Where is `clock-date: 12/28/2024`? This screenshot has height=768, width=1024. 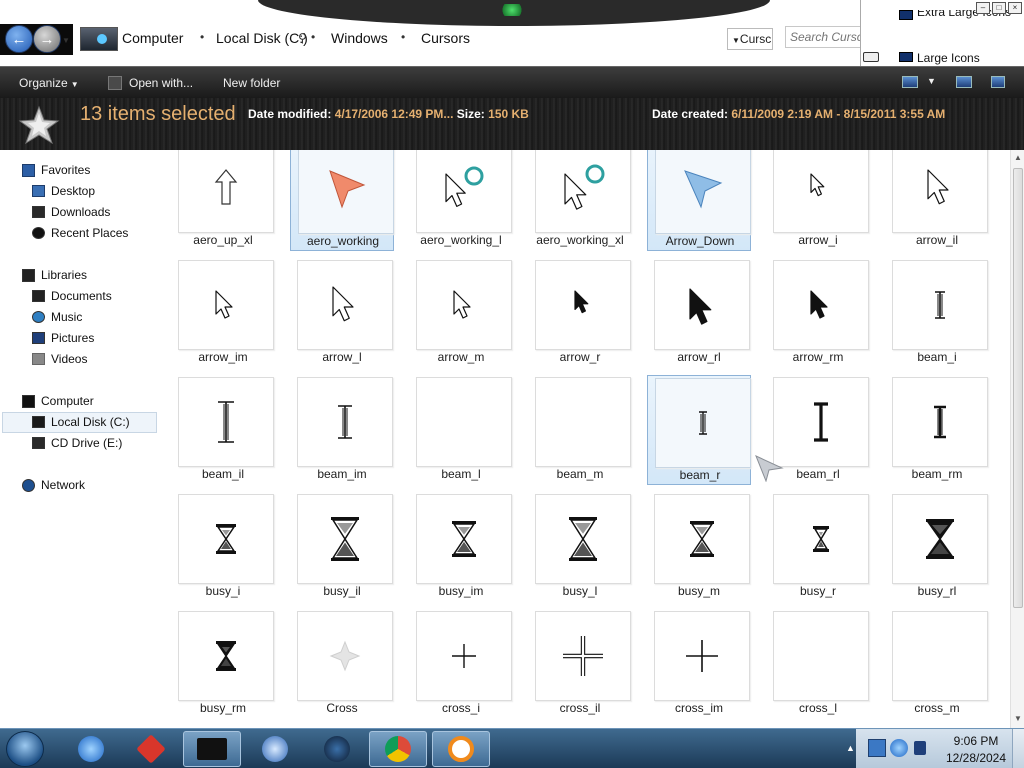 clock-date: 12/28/2024 is located at coordinates (976, 758).